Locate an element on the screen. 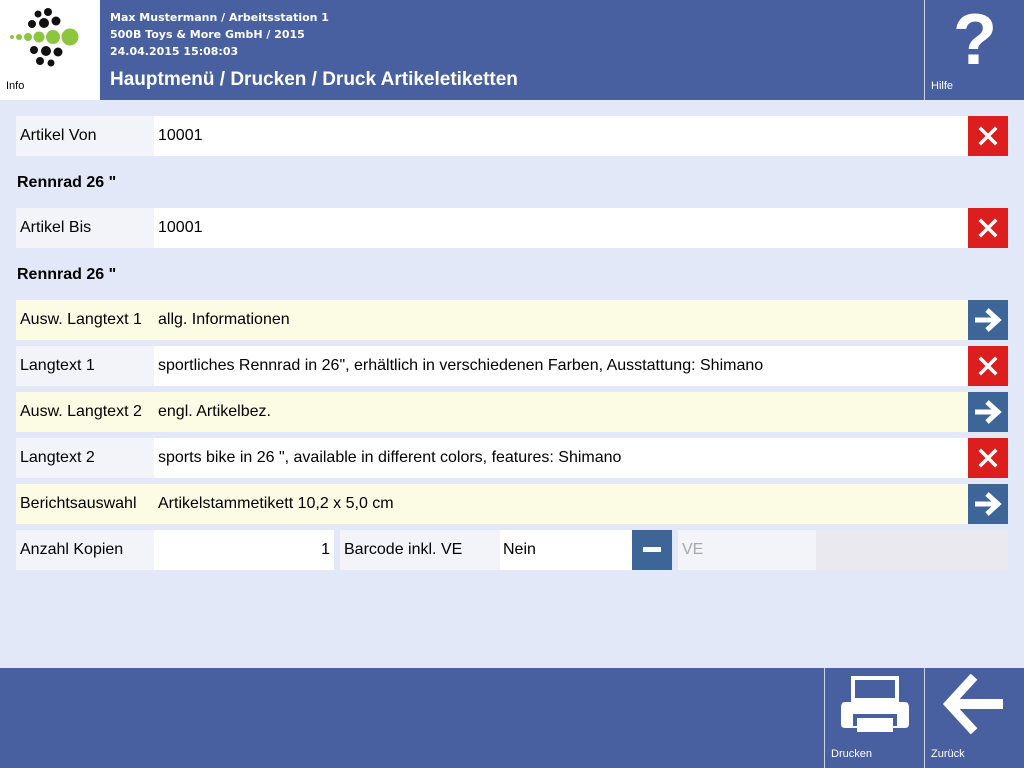 This screenshot has width=1024, height=768. clear-langtext-1-button is located at coordinates (988, 366).